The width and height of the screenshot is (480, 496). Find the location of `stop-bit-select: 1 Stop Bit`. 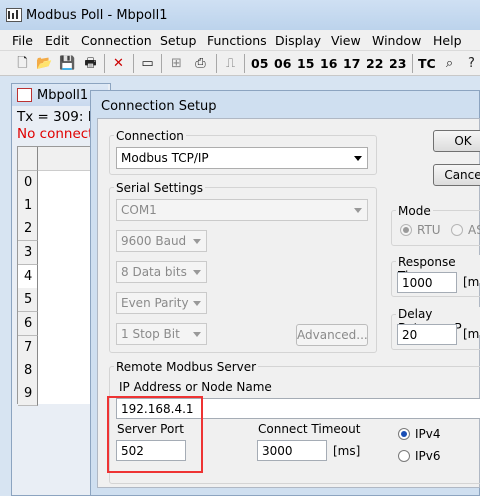

stop-bit-select: 1 Stop Bit is located at coordinates (161, 334).